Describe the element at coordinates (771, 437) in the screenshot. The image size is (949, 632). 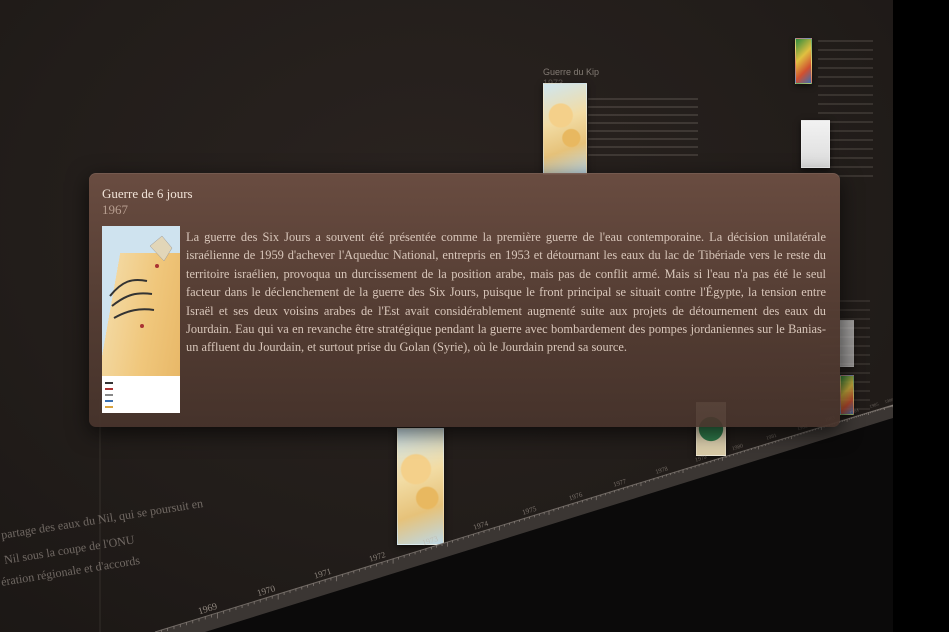
I see `timeline-year-label: 1981` at that location.